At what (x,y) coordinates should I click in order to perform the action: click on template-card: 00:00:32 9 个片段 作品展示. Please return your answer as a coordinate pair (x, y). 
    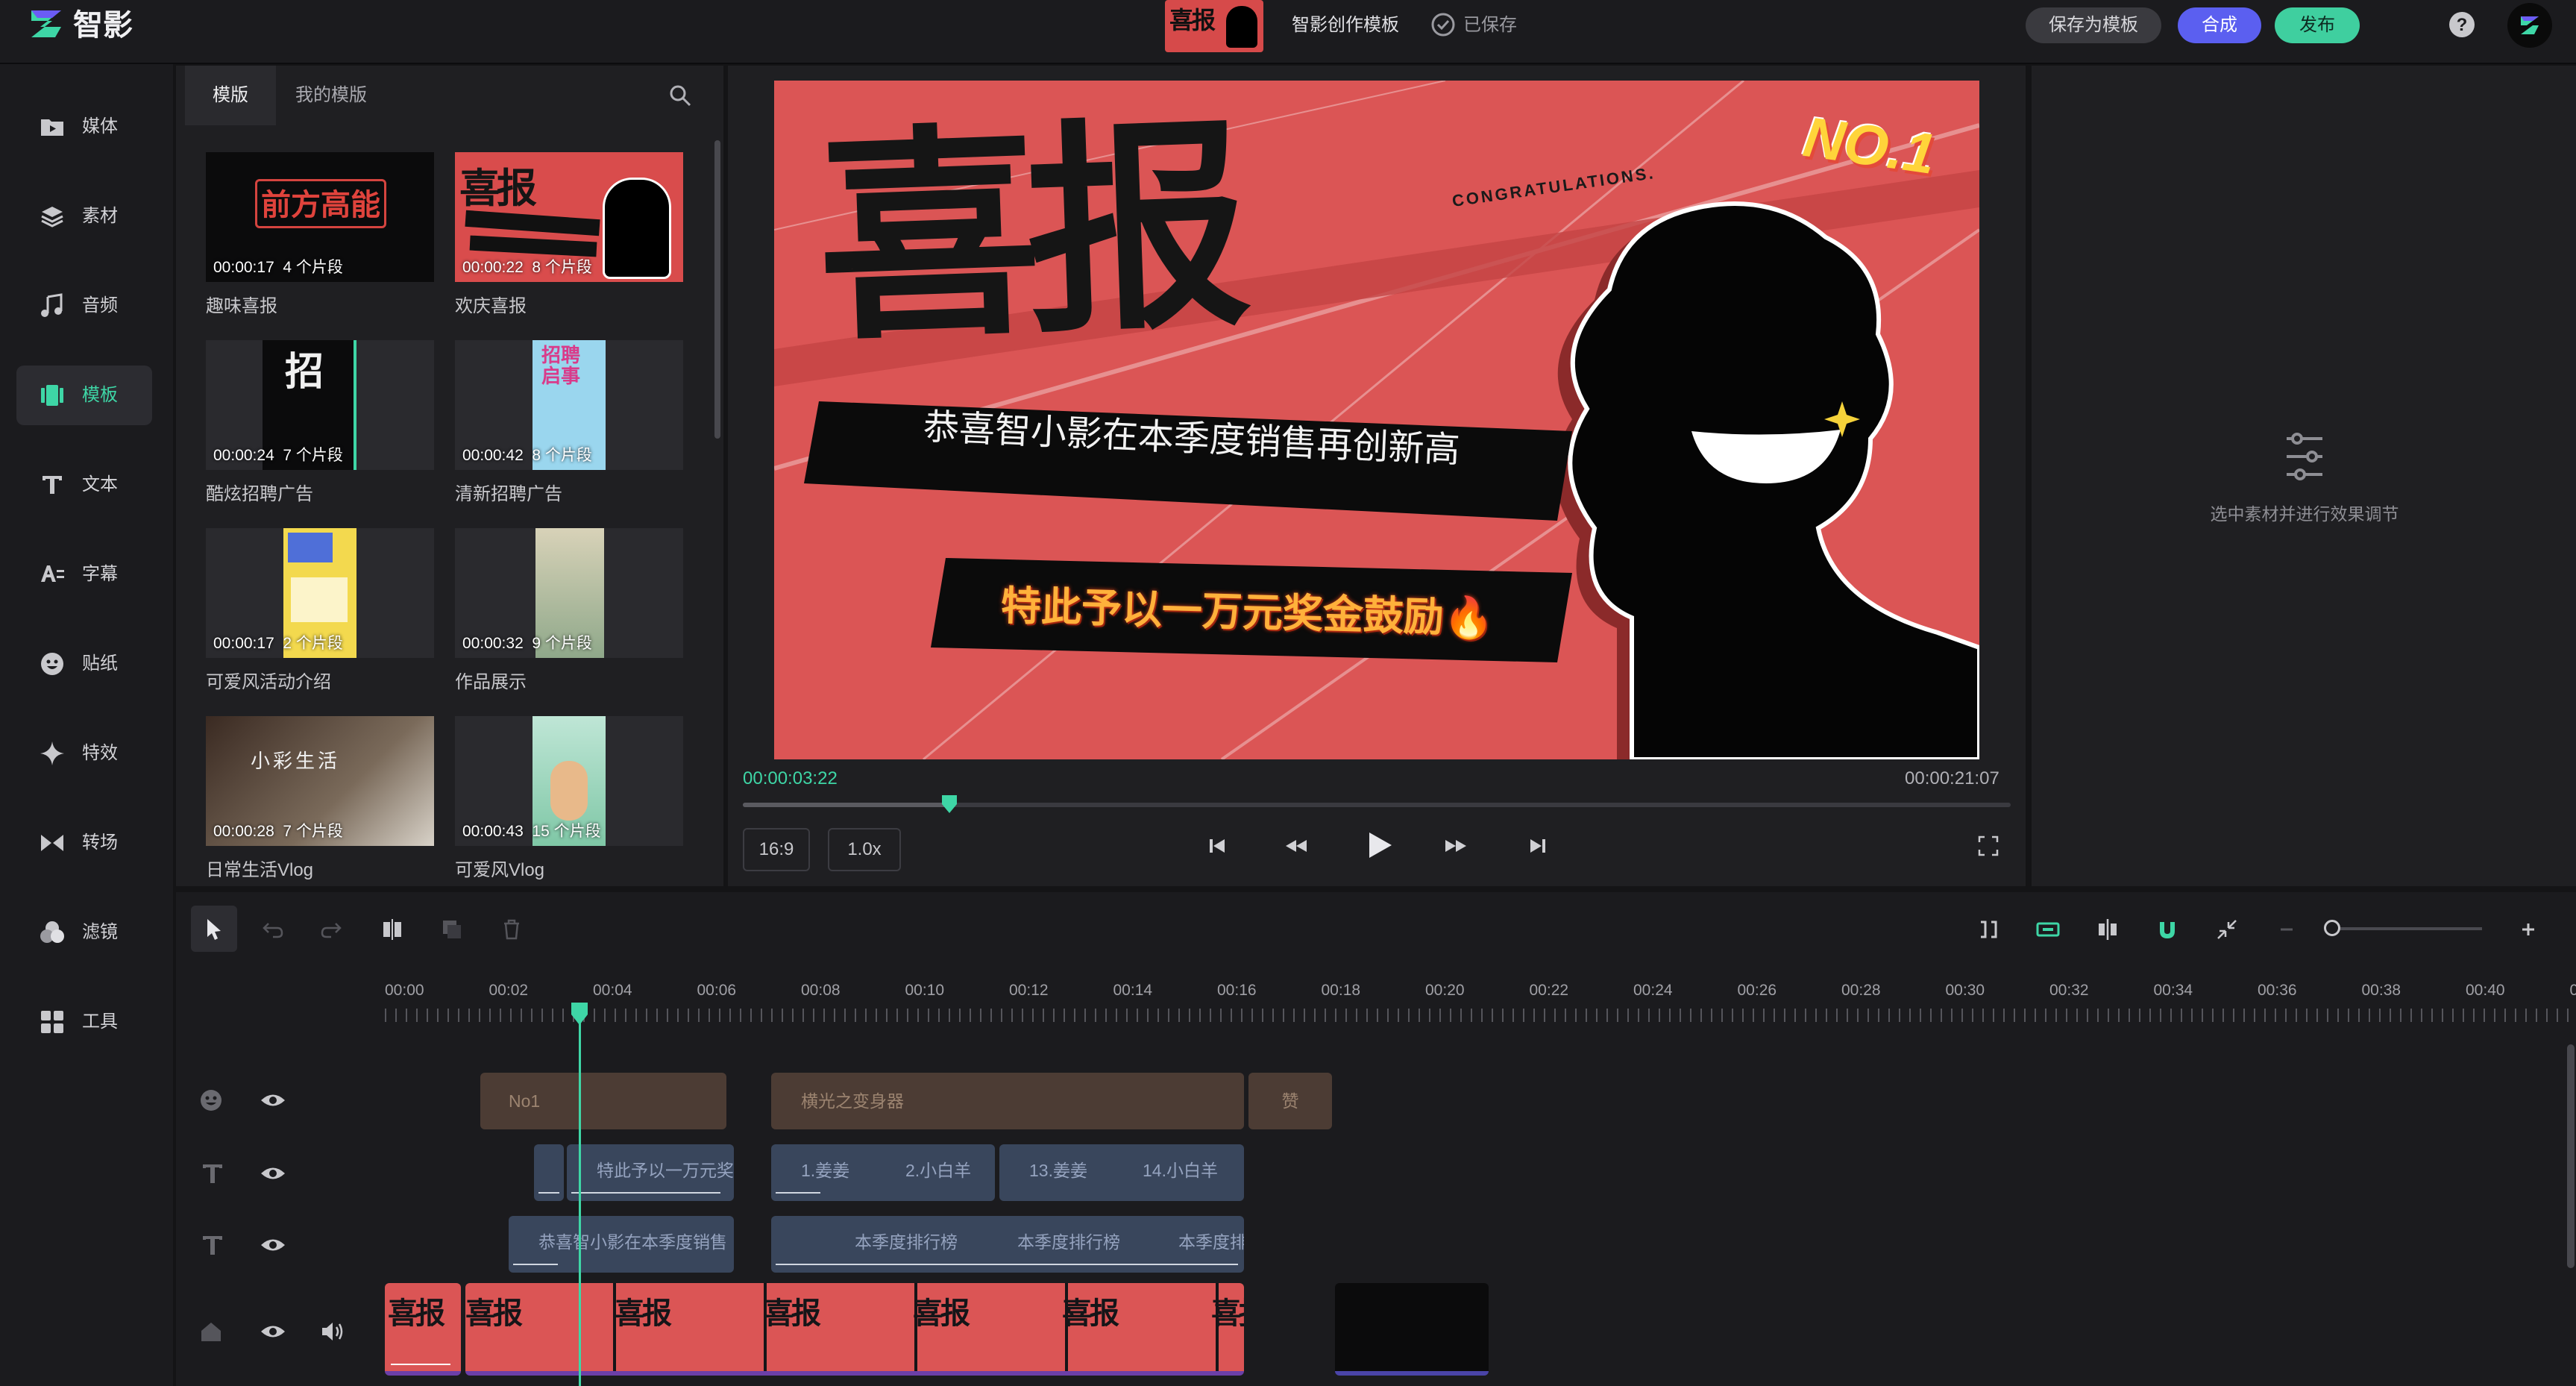
    Looking at the image, I should click on (569, 612).